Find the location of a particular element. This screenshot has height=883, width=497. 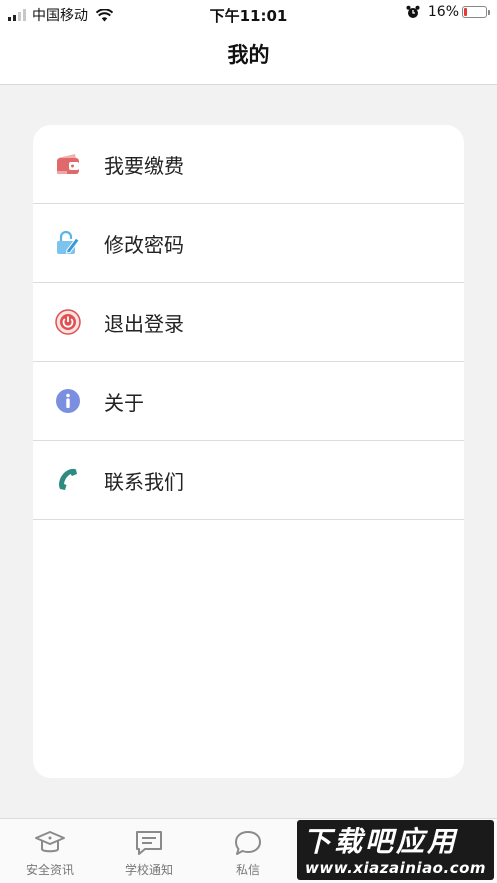

phone-icon is located at coordinates (68, 480).